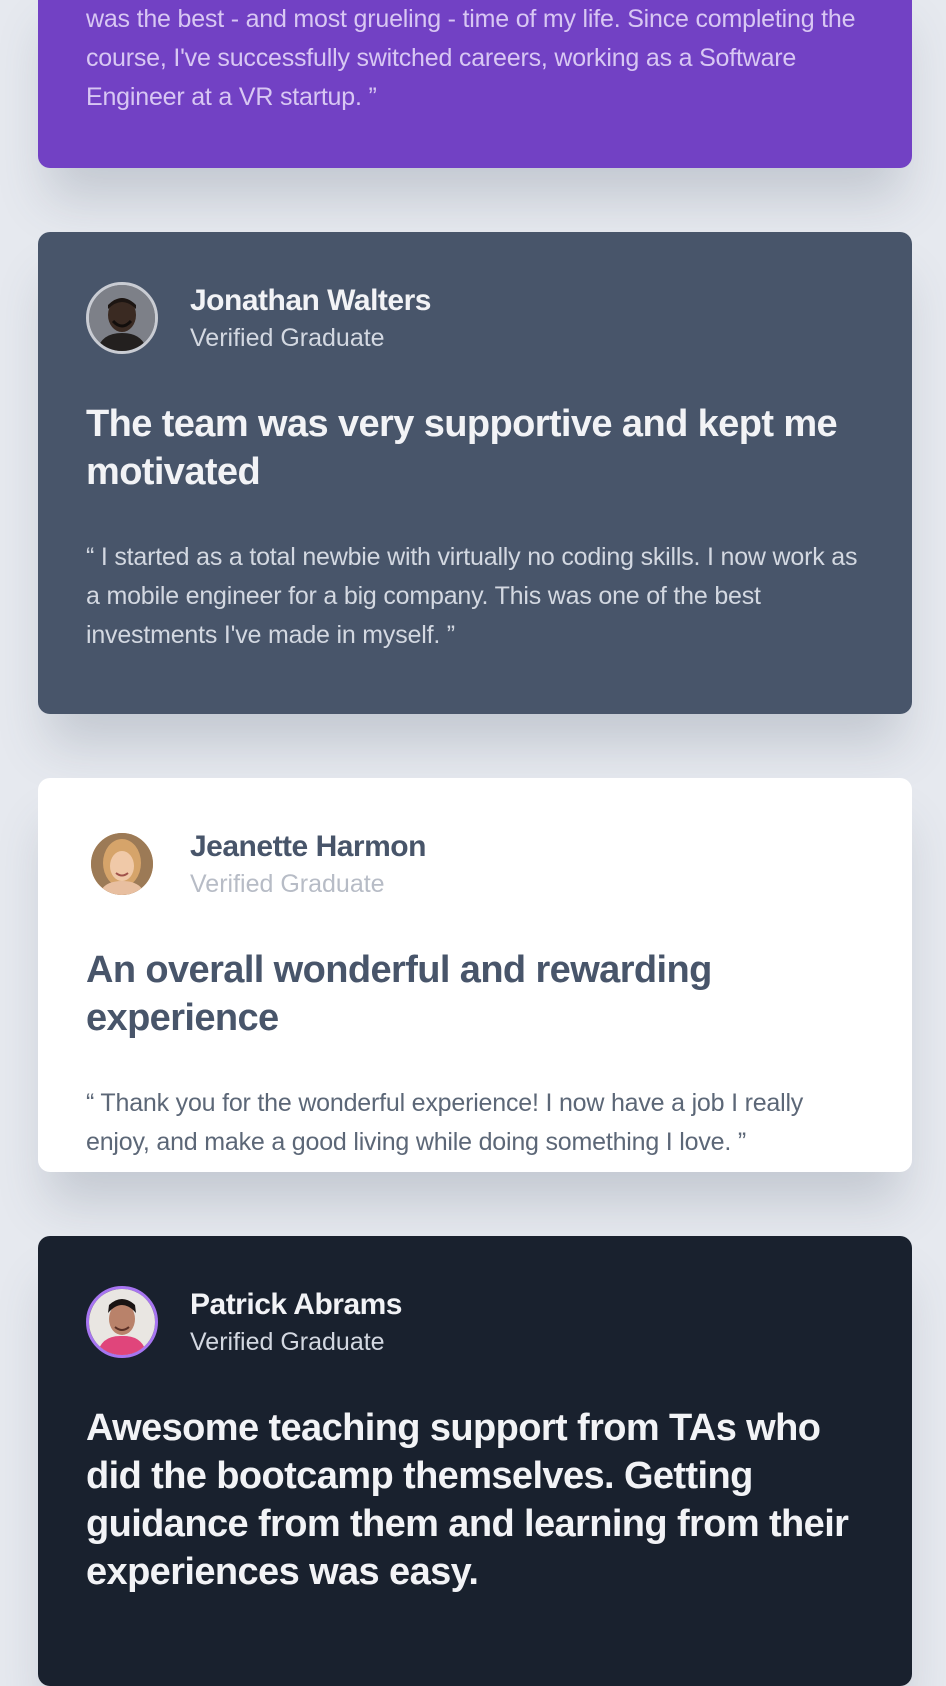  I want to click on testimonial-name: Jeanette Harmon, so click(308, 846).